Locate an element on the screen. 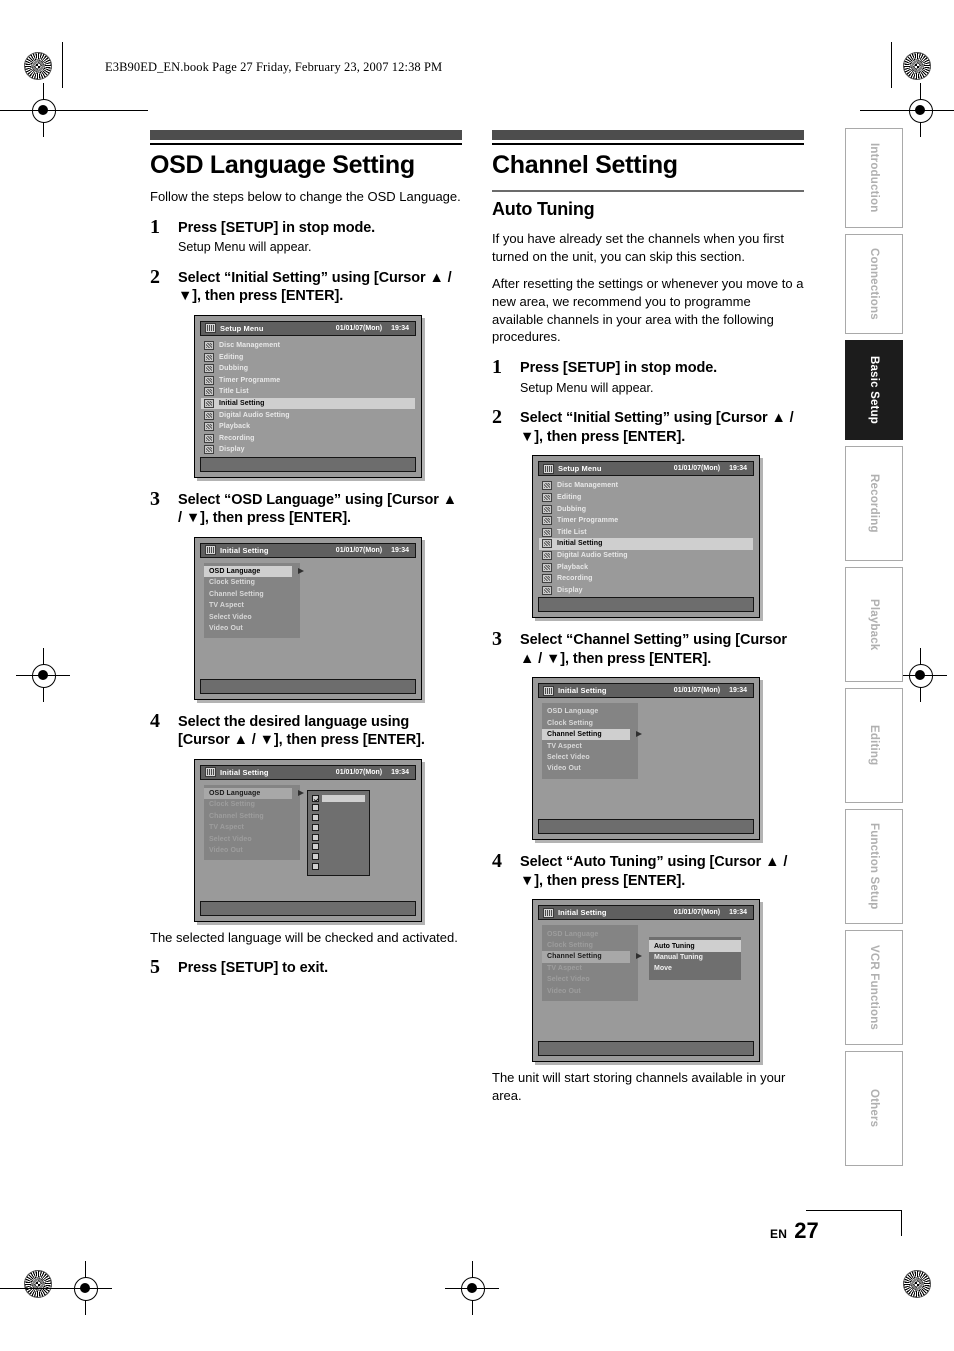 Image resolution: width=954 pixels, height=1351 pixels. step-5-left: 5 Press [SETUP] to exit. is located at coordinates (306, 967).